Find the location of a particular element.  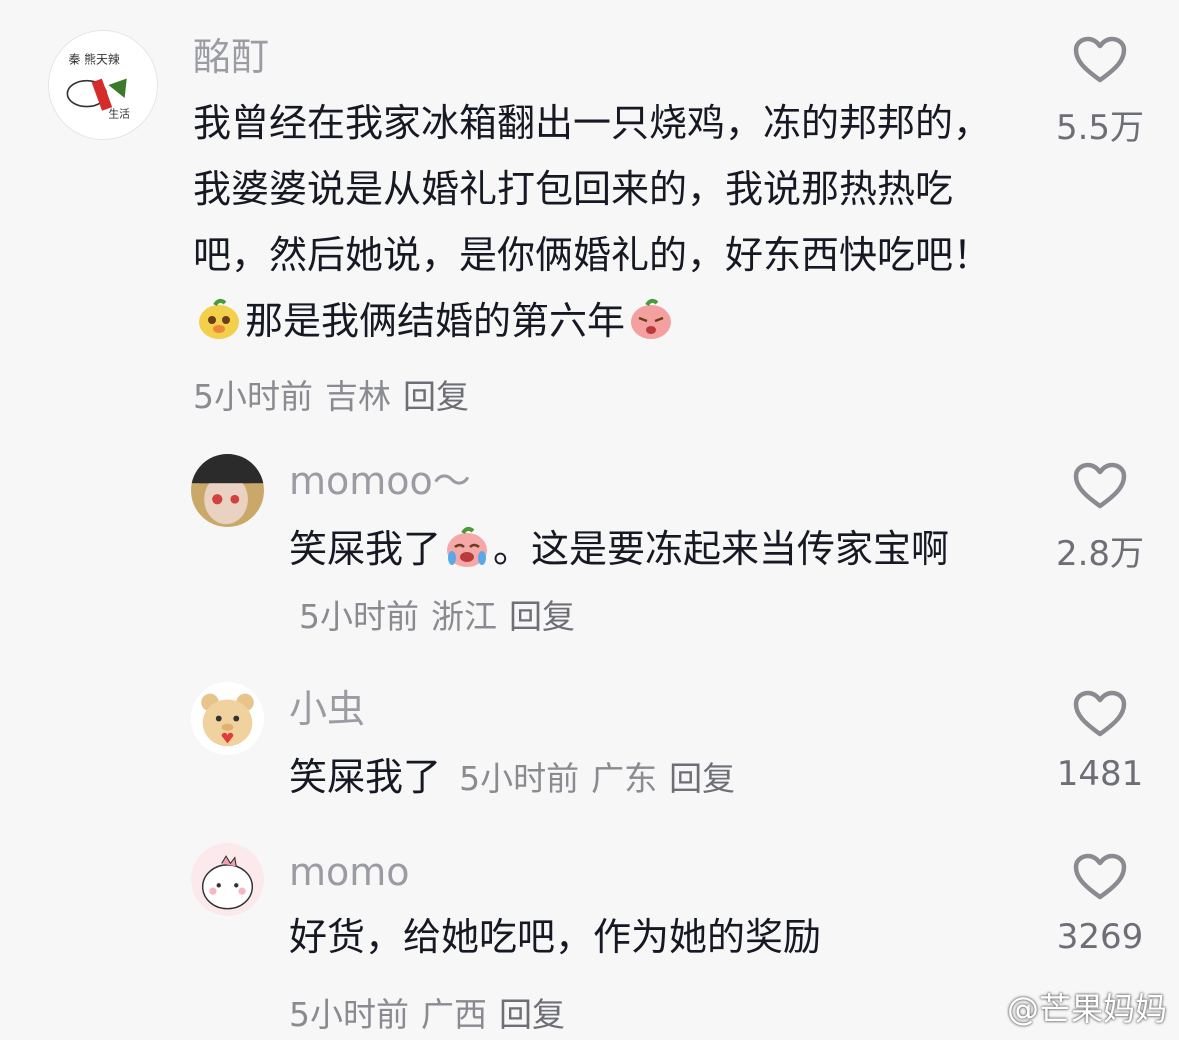

avatar: 秦 熊天辣 生活 is located at coordinates (103, 85).